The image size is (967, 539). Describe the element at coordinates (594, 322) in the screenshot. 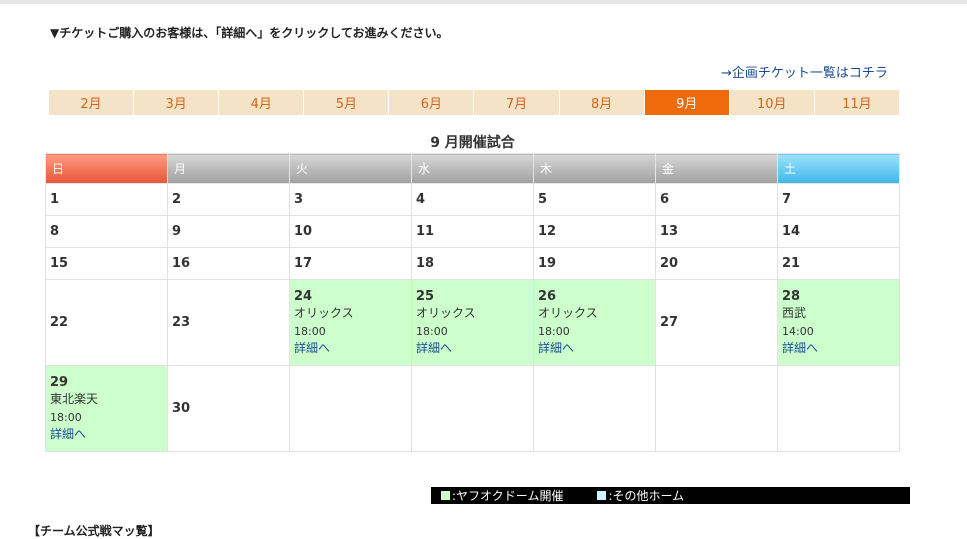

I see `game-cell-26: 26 オリックス 18:00 詳細へ` at that location.